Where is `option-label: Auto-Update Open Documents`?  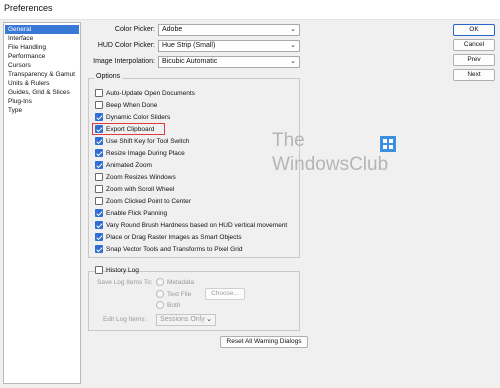
option-label: Auto-Update Open Documents is located at coordinates (150, 93).